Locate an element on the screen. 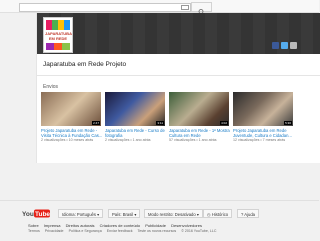  help-button: ? Ajuda is located at coordinates (248, 213).